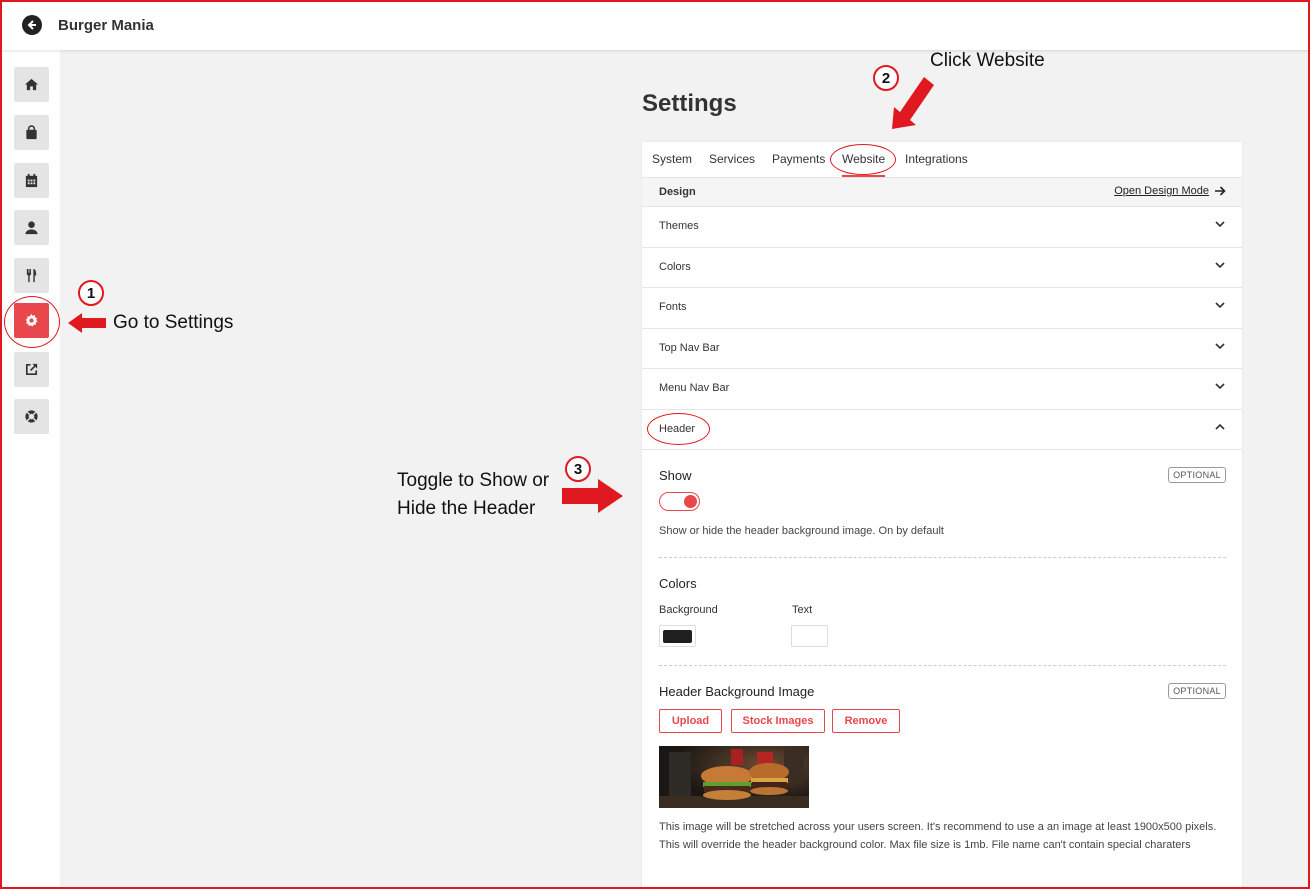 Image resolution: width=1310 pixels, height=889 pixels. Describe the element at coordinates (732, 159) in the screenshot. I see `tab-services: Services` at that location.